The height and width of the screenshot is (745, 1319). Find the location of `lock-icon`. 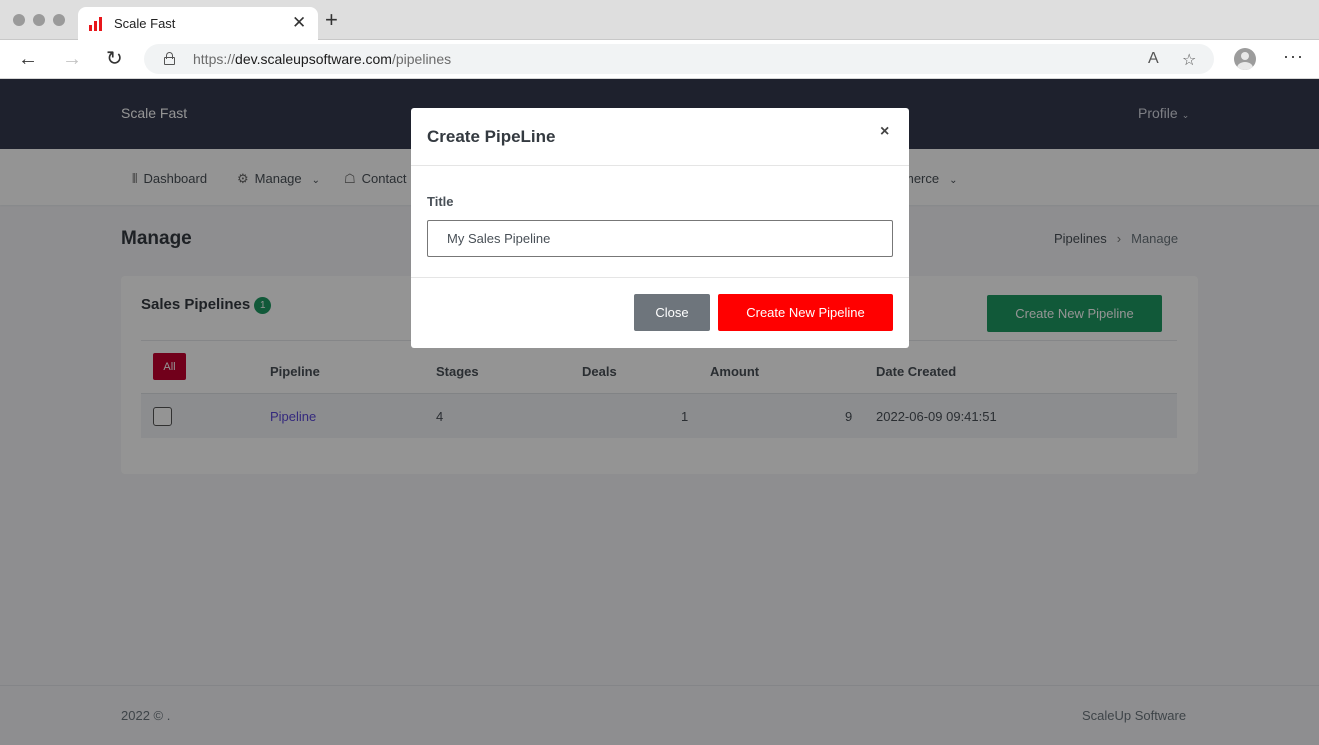

lock-icon is located at coordinates (169, 58).